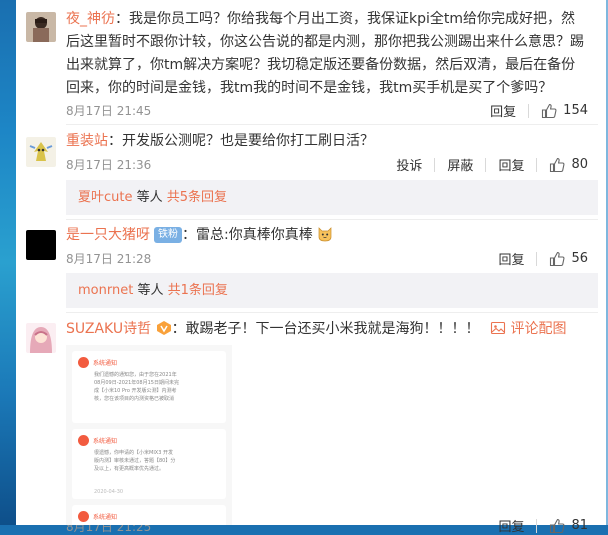  Describe the element at coordinates (87, 141) in the screenshot. I see `username: 重装站` at that location.